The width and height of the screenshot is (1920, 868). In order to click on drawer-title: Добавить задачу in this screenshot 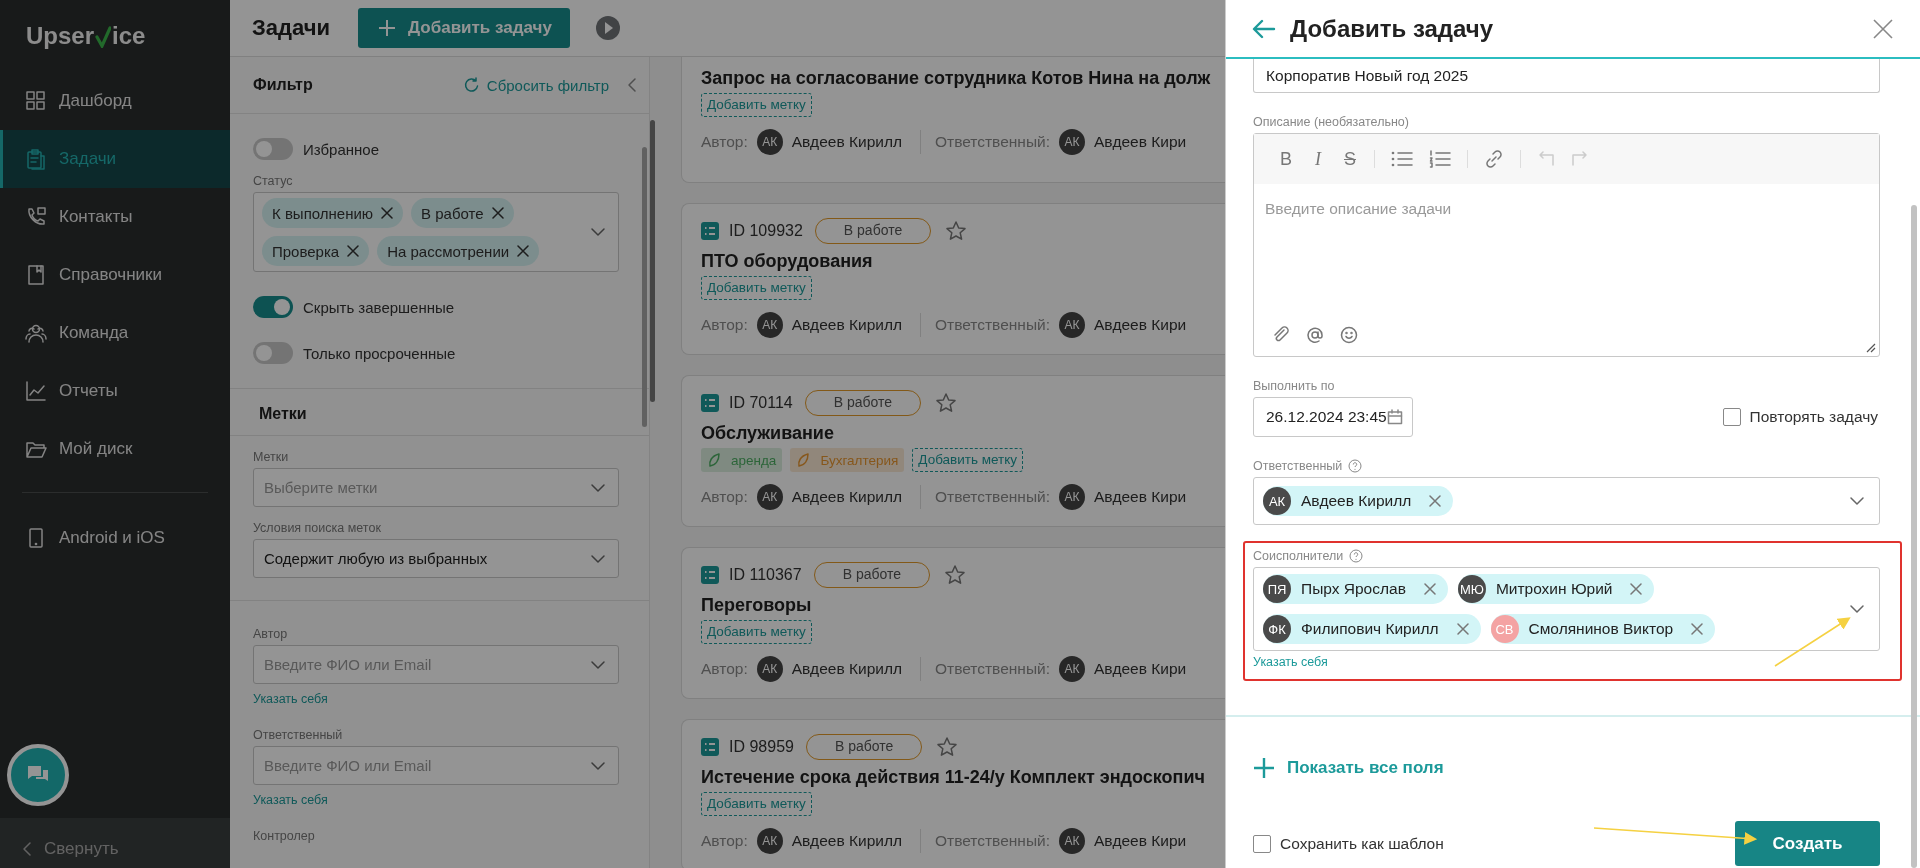, I will do `click(1392, 28)`.